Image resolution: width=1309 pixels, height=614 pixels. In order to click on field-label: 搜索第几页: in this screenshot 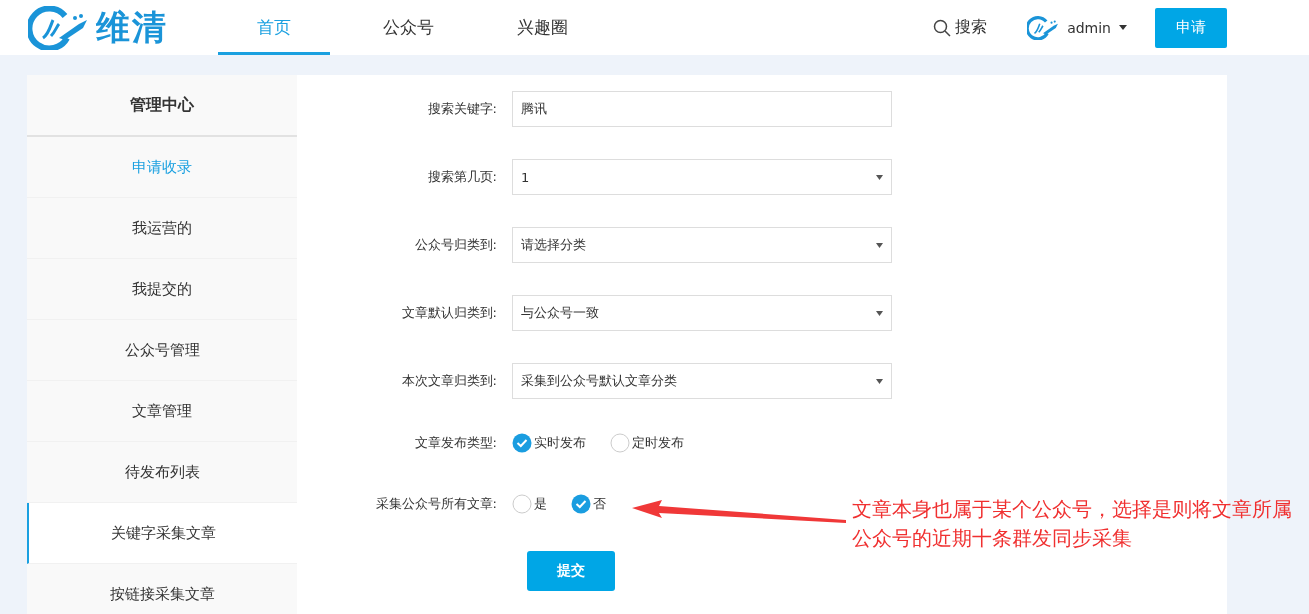, I will do `click(462, 177)`.